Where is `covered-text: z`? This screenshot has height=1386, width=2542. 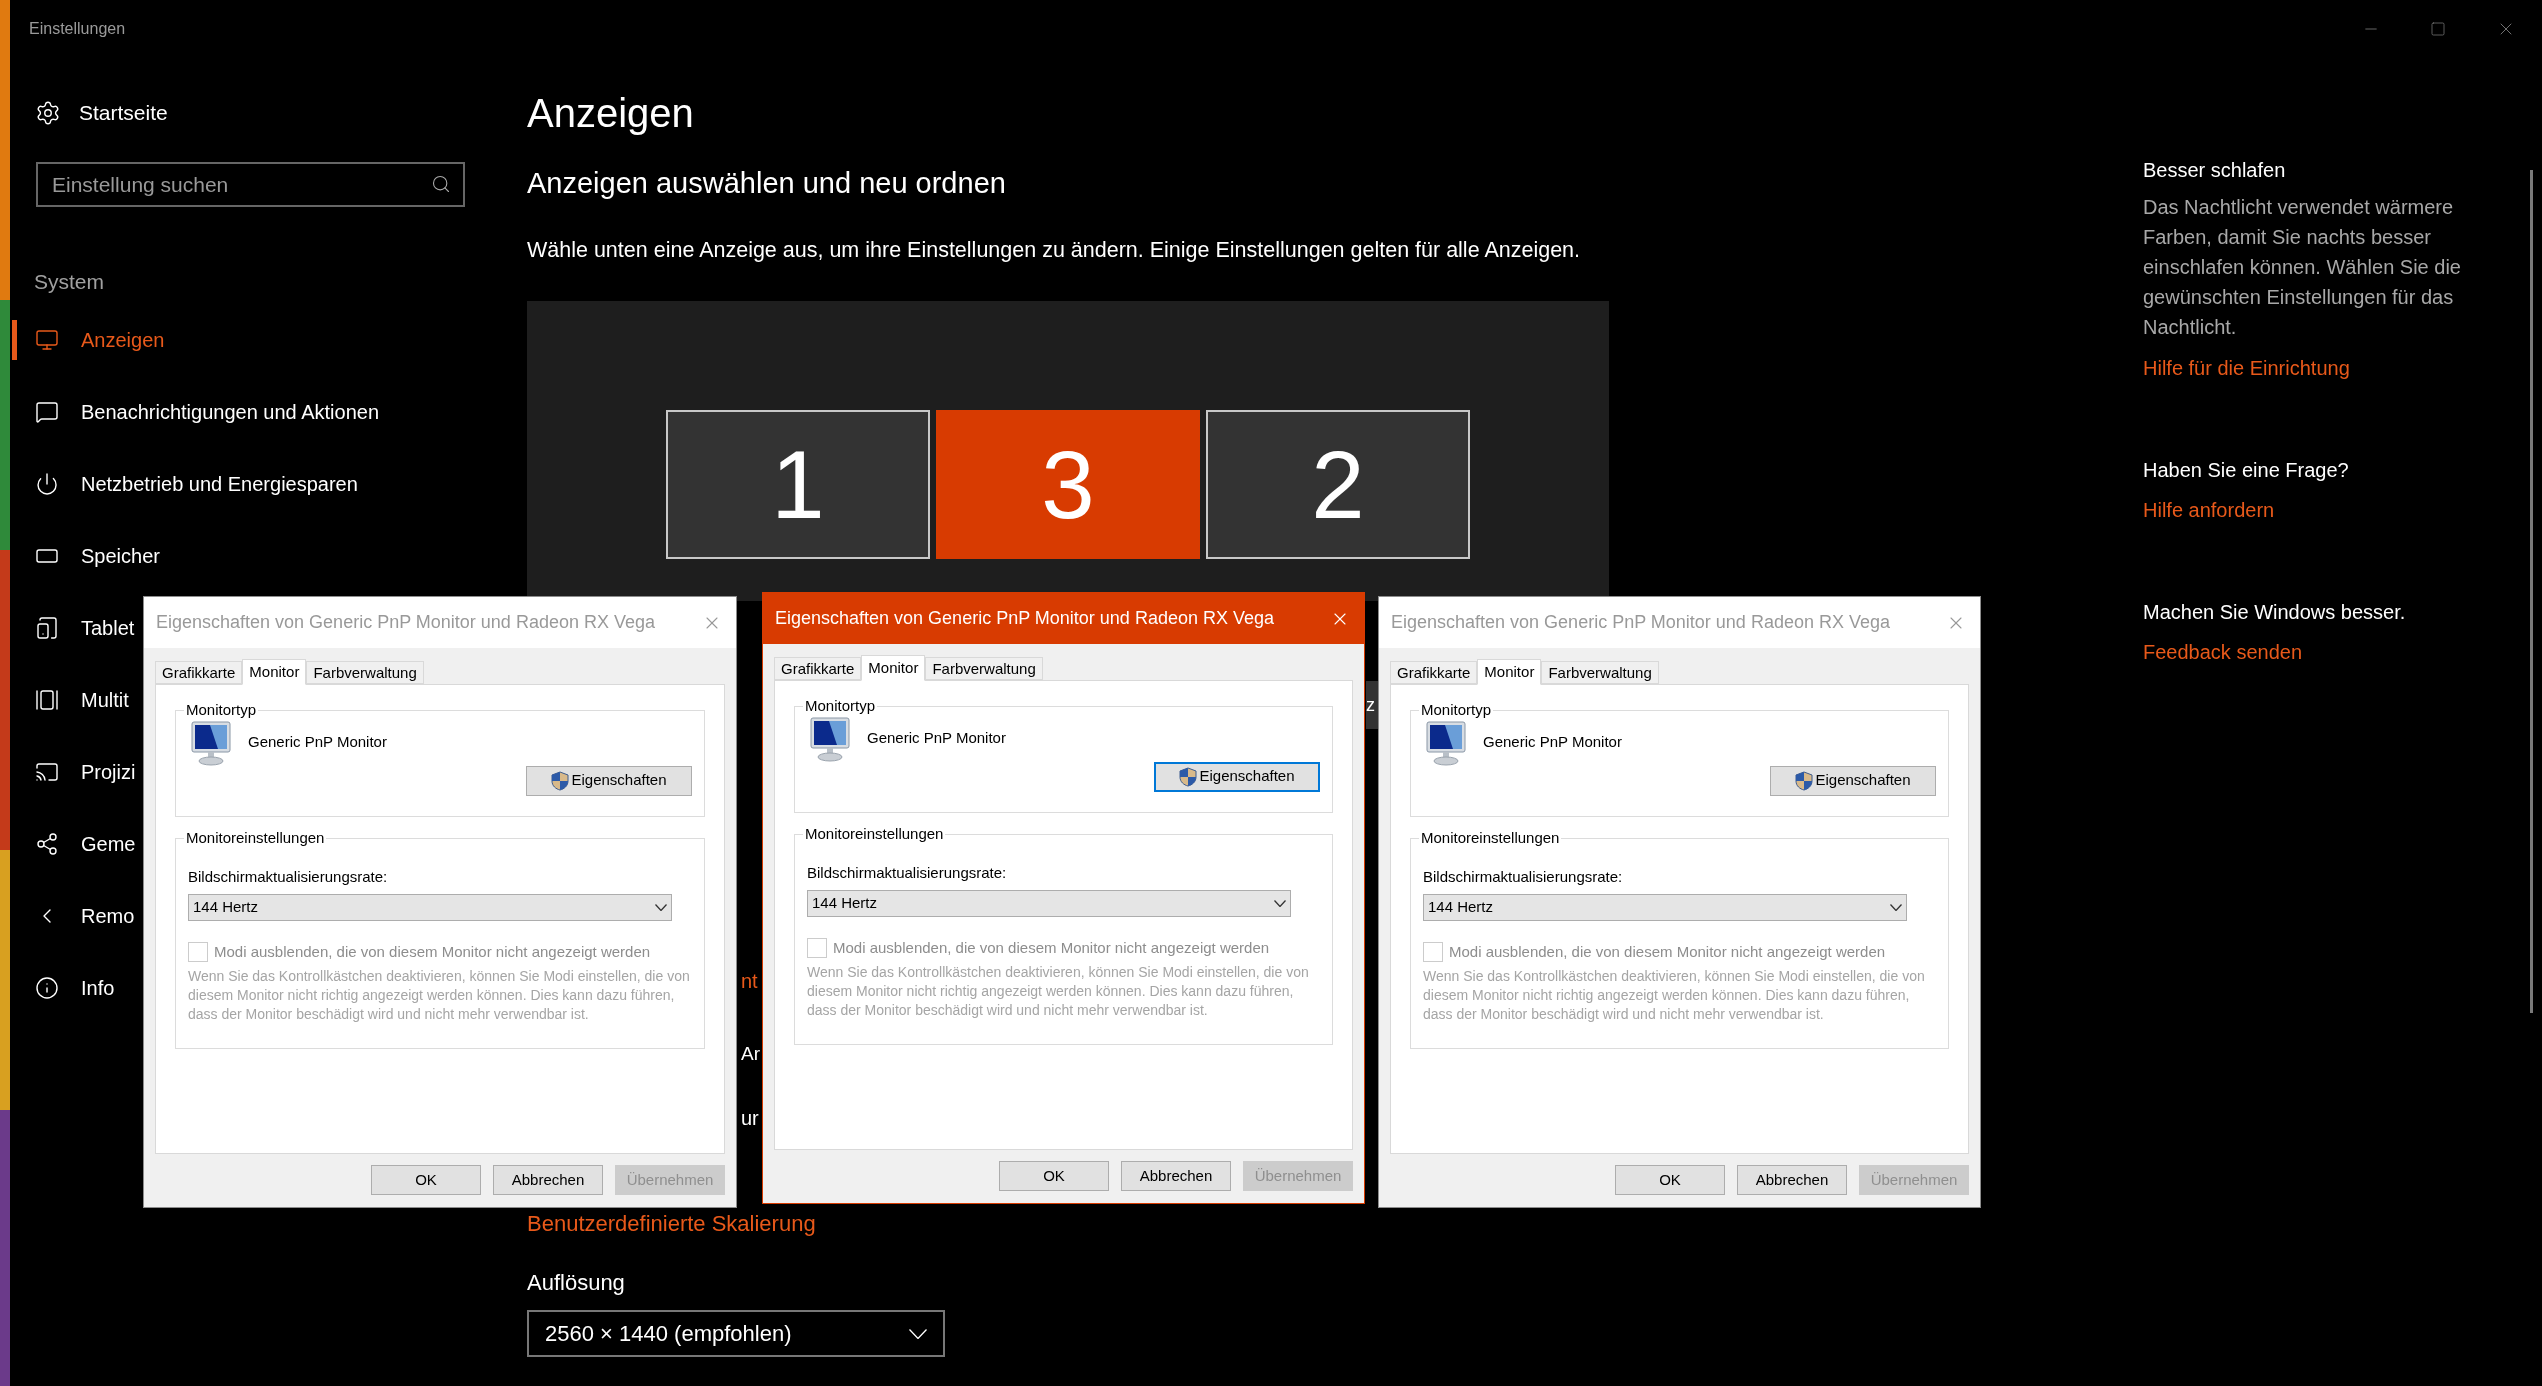 covered-text: z is located at coordinates (1372, 705).